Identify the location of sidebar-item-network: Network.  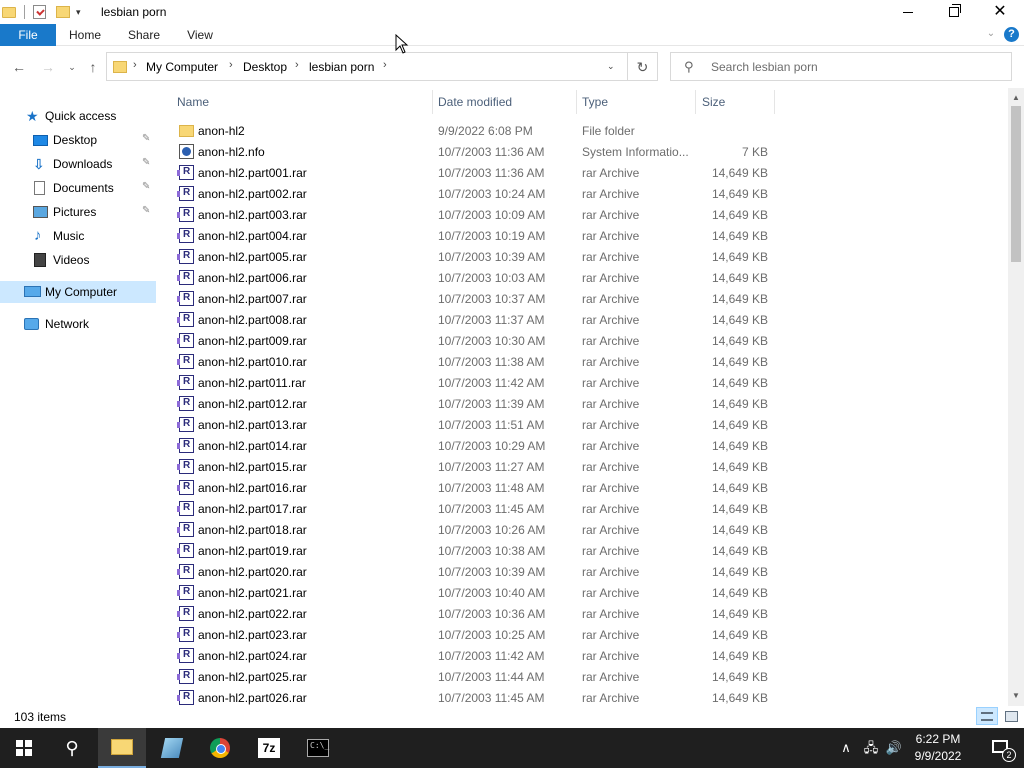
(78, 324).